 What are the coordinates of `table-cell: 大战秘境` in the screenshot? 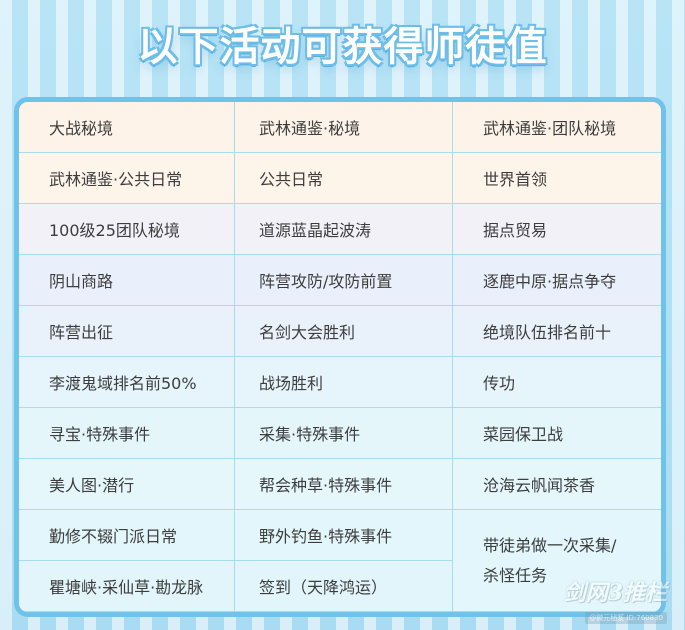 It's located at (127, 127).